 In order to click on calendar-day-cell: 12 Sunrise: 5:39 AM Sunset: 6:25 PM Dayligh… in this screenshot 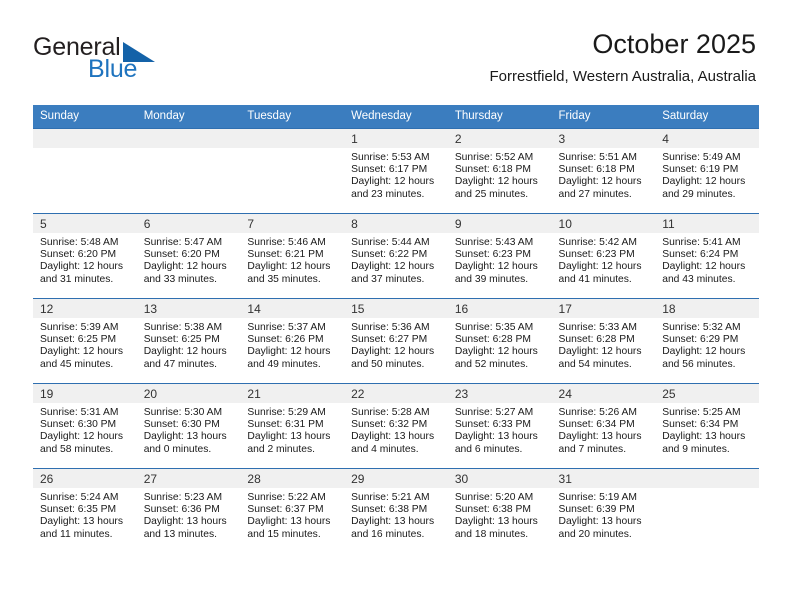, I will do `click(85, 341)`.